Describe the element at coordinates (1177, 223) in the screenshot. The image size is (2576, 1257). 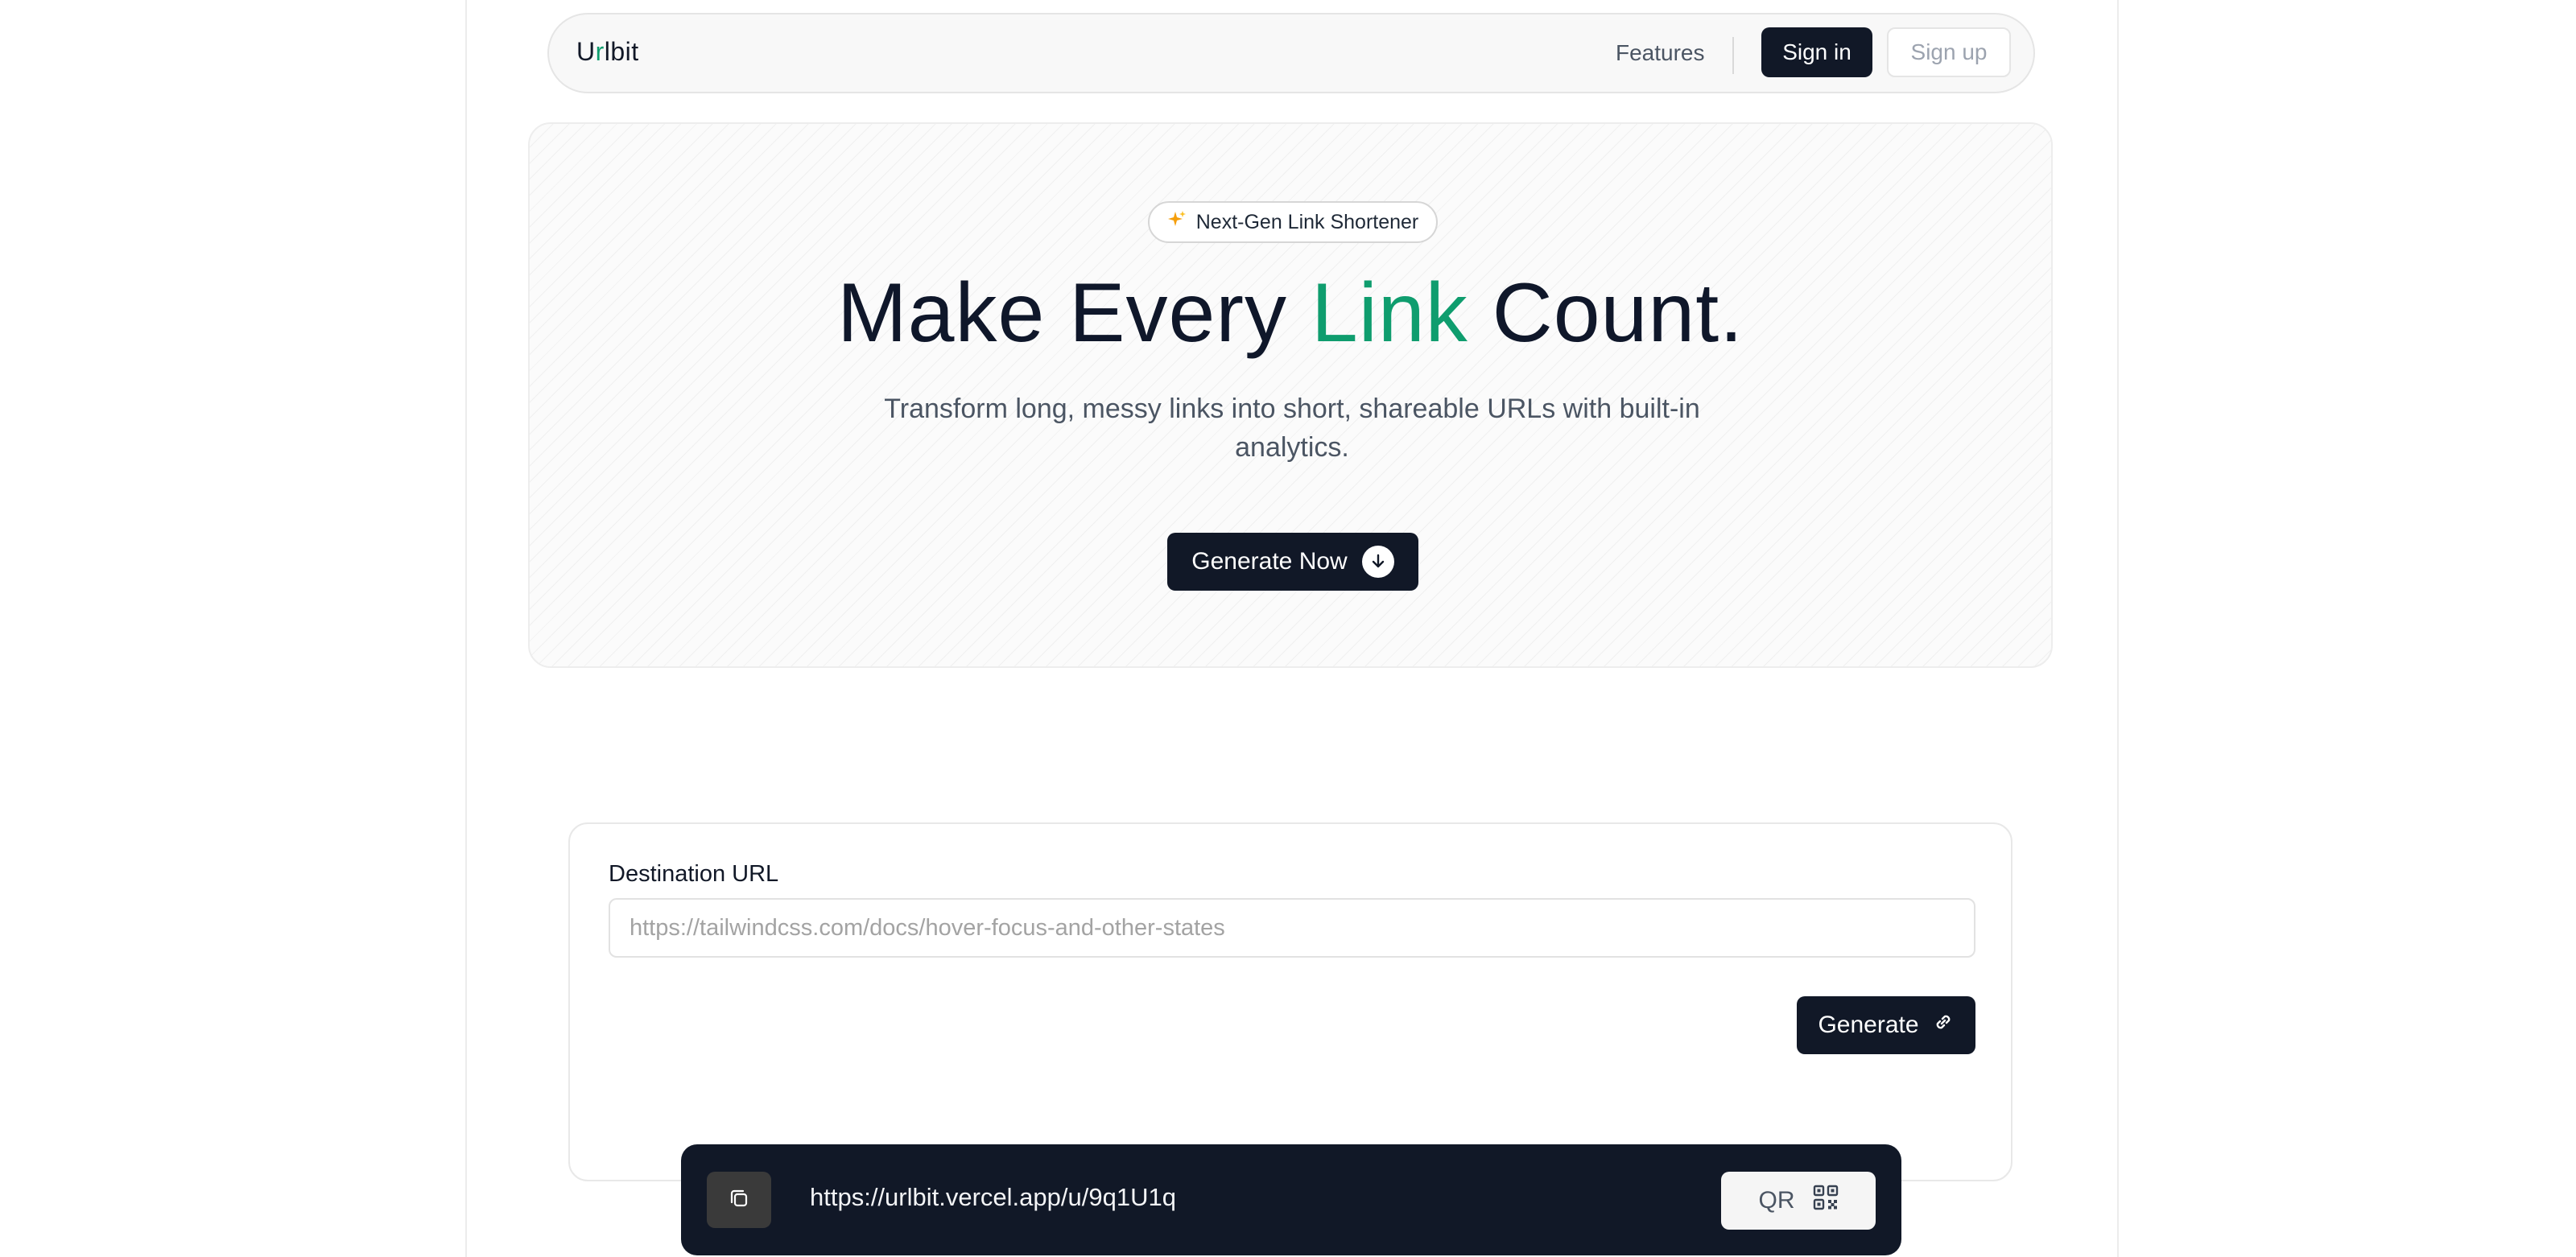
I see `sparkles-icon` at that location.